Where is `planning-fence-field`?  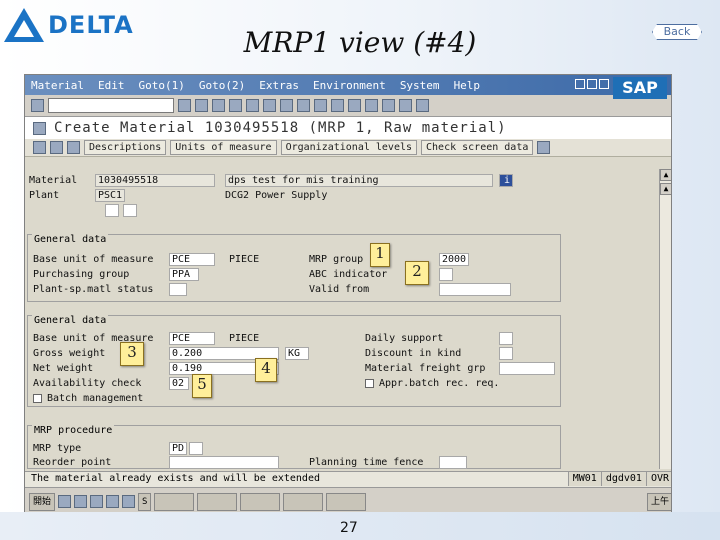 planning-fence-field is located at coordinates (453, 462).